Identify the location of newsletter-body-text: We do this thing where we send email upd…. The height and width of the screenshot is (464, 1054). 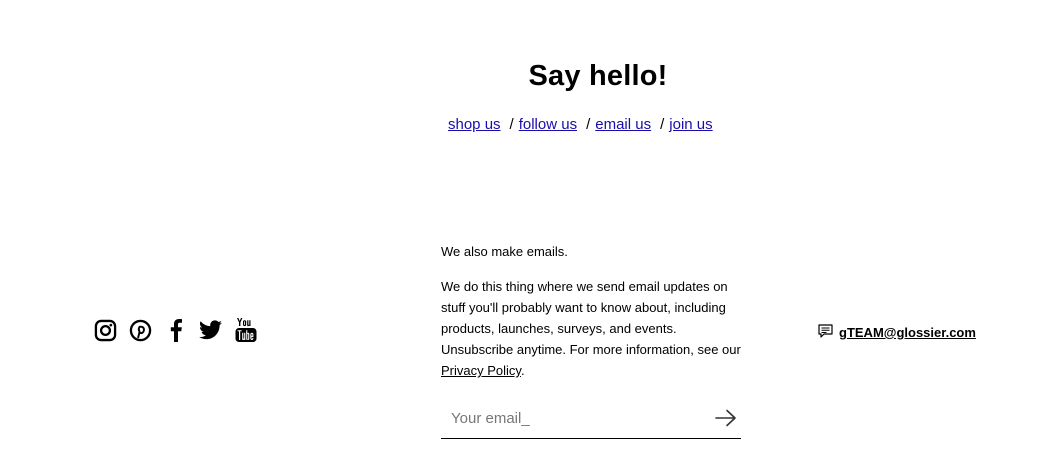
(591, 318).